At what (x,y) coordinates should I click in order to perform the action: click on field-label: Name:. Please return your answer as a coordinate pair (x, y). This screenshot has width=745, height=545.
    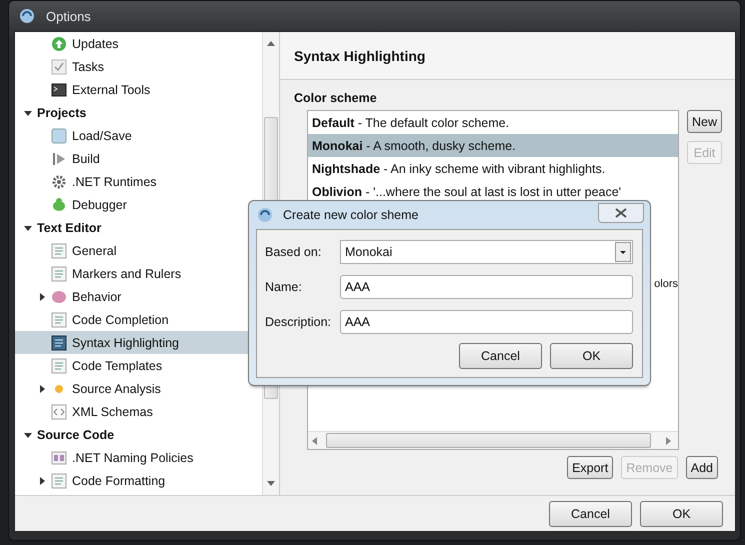
    Looking at the image, I should click on (284, 287).